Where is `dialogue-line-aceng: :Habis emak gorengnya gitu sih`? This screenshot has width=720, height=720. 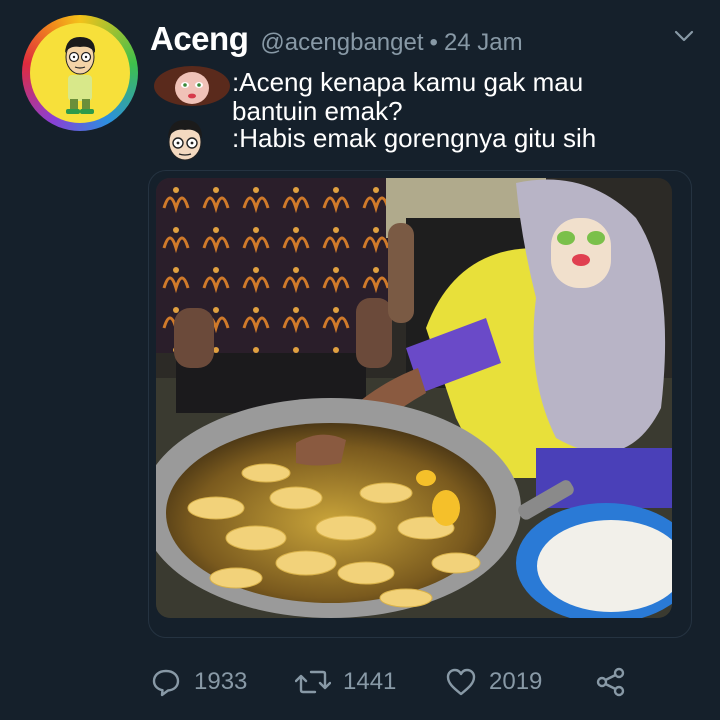
dialogue-line-aceng: :Habis emak gorengnya gitu sih is located at coordinates (414, 138).